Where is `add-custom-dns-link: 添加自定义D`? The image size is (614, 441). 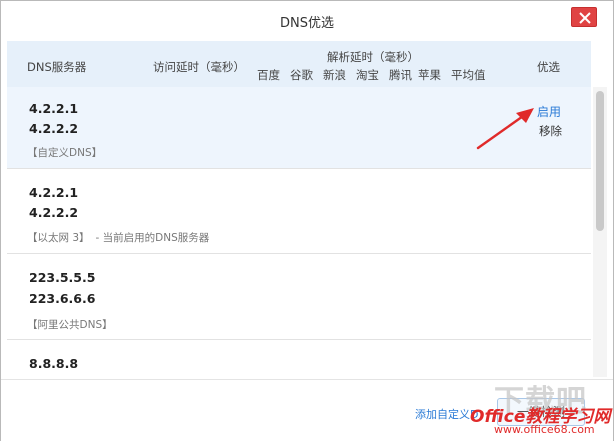 add-custom-dns-link: 添加自定义D is located at coordinates (446, 414).